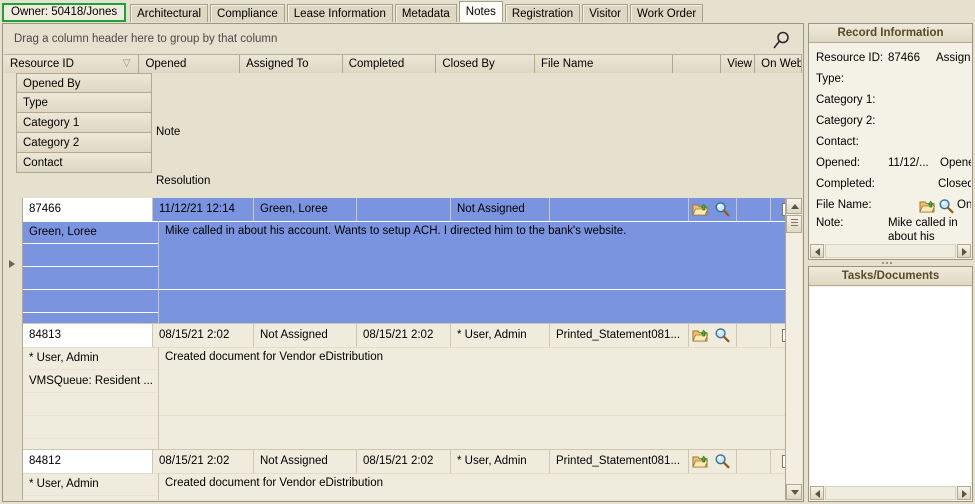 This screenshot has height=504, width=975. I want to click on record-information-hscrollbar, so click(890, 251).